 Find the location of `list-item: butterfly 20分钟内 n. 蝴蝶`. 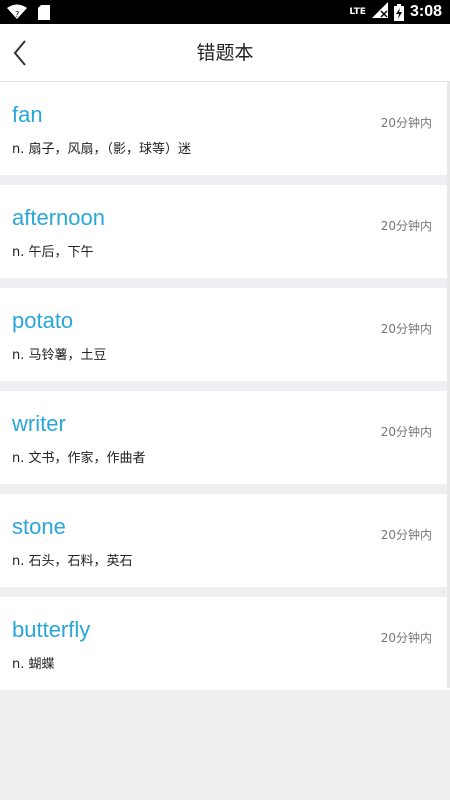

list-item: butterfly 20分钟内 n. 蝴蝶 is located at coordinates (225, 643).